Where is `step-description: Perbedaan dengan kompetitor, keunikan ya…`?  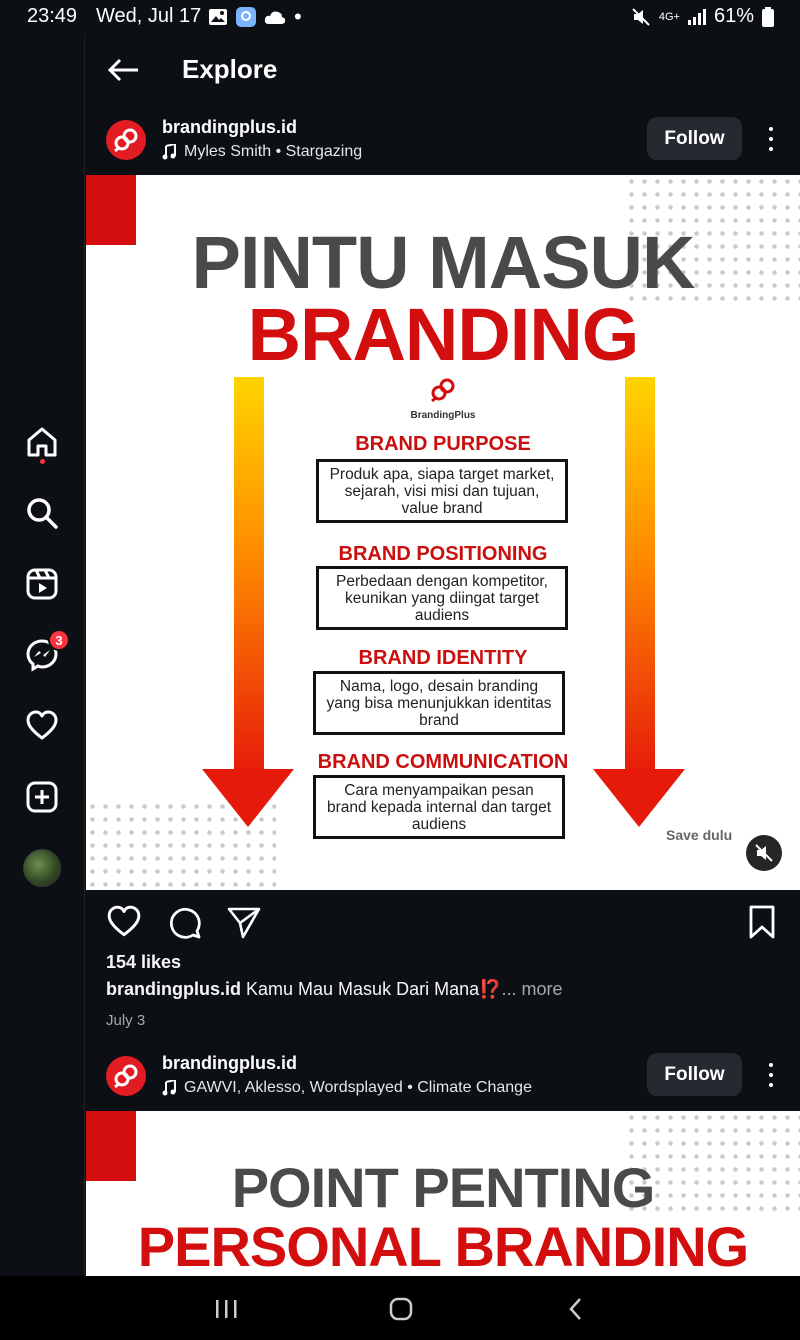 step-description: Perbedaan dengan kompetitor, keunikan ya… is located at coordinates (442, 598).